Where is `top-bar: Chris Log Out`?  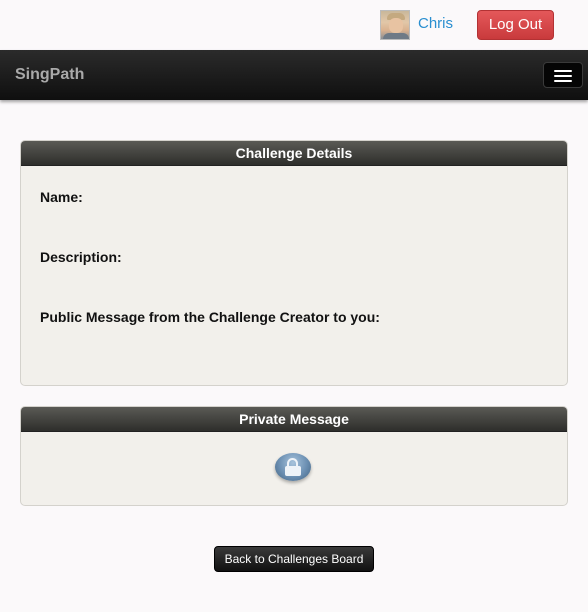
top-bar: Chris Log Out is located at coordinates (294, 25).